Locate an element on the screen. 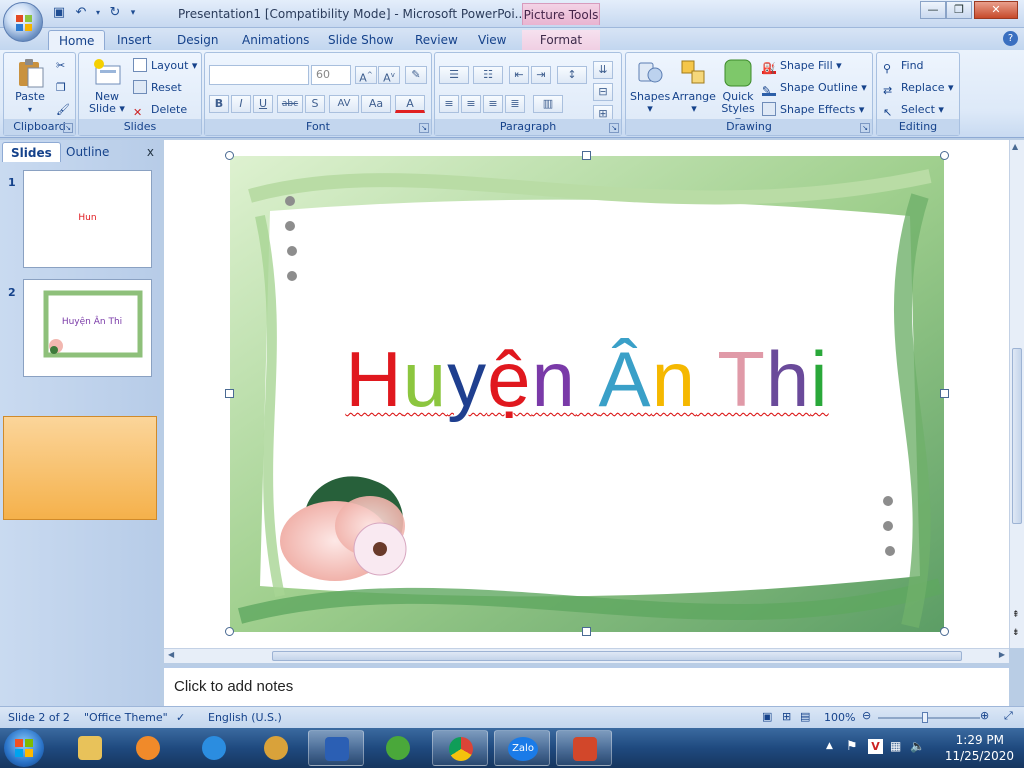 Image resolution: width=1024 pixels, height=768 pixels. character-spacing-button: AV is located at coordinates (344, 104).